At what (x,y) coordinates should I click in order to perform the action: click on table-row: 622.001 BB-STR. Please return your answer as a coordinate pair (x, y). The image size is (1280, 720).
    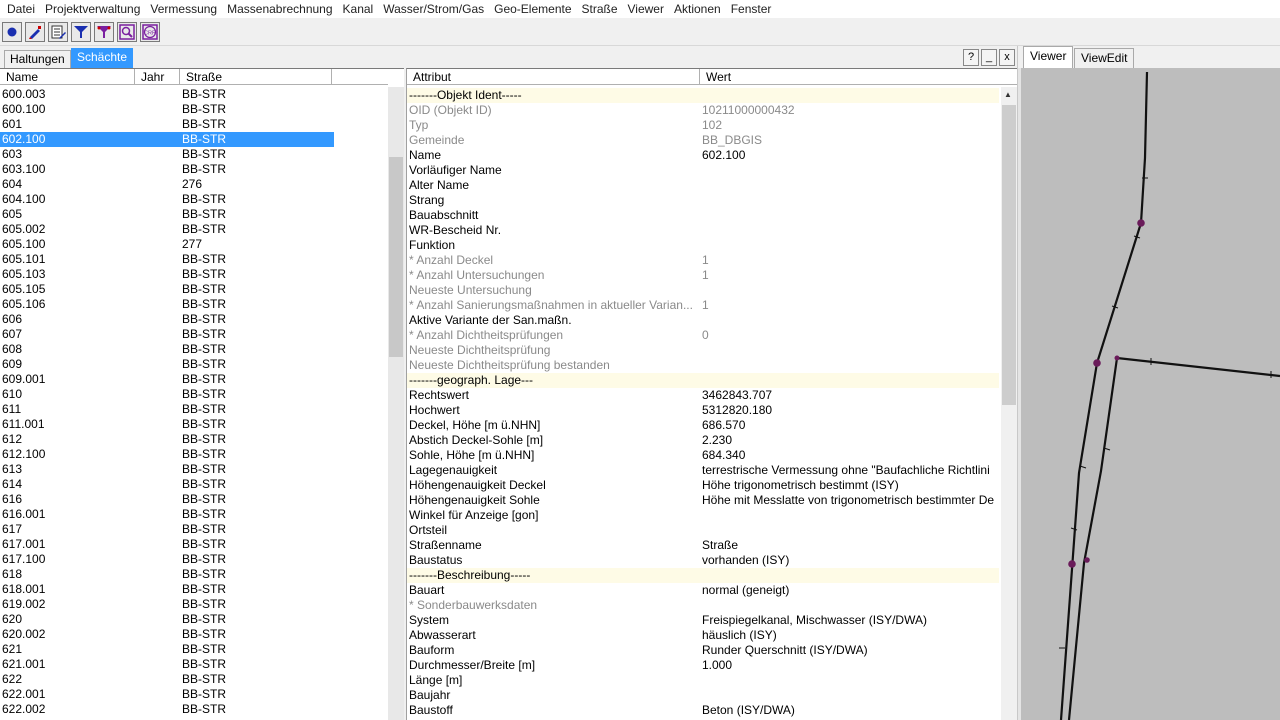
    Looking at the image, I should click on (194, 694).